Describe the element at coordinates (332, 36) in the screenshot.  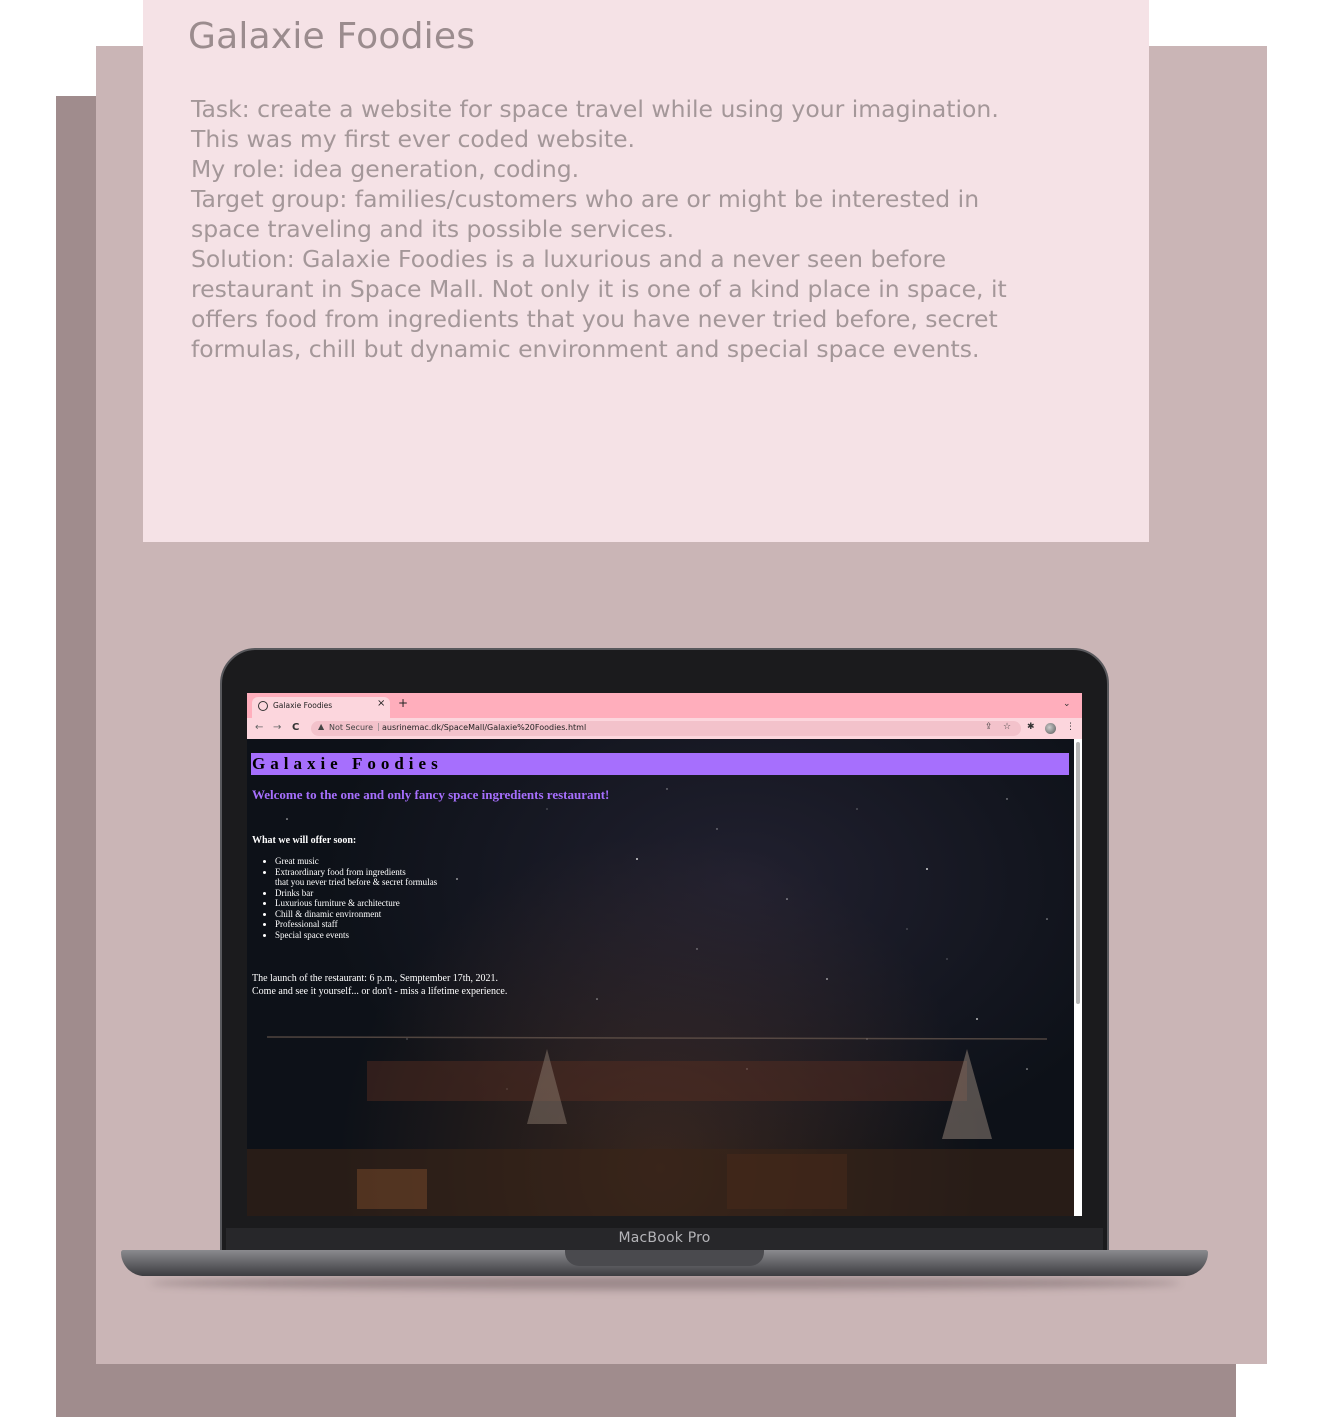
I see `project-title: Galaxie Foodies` at that location.